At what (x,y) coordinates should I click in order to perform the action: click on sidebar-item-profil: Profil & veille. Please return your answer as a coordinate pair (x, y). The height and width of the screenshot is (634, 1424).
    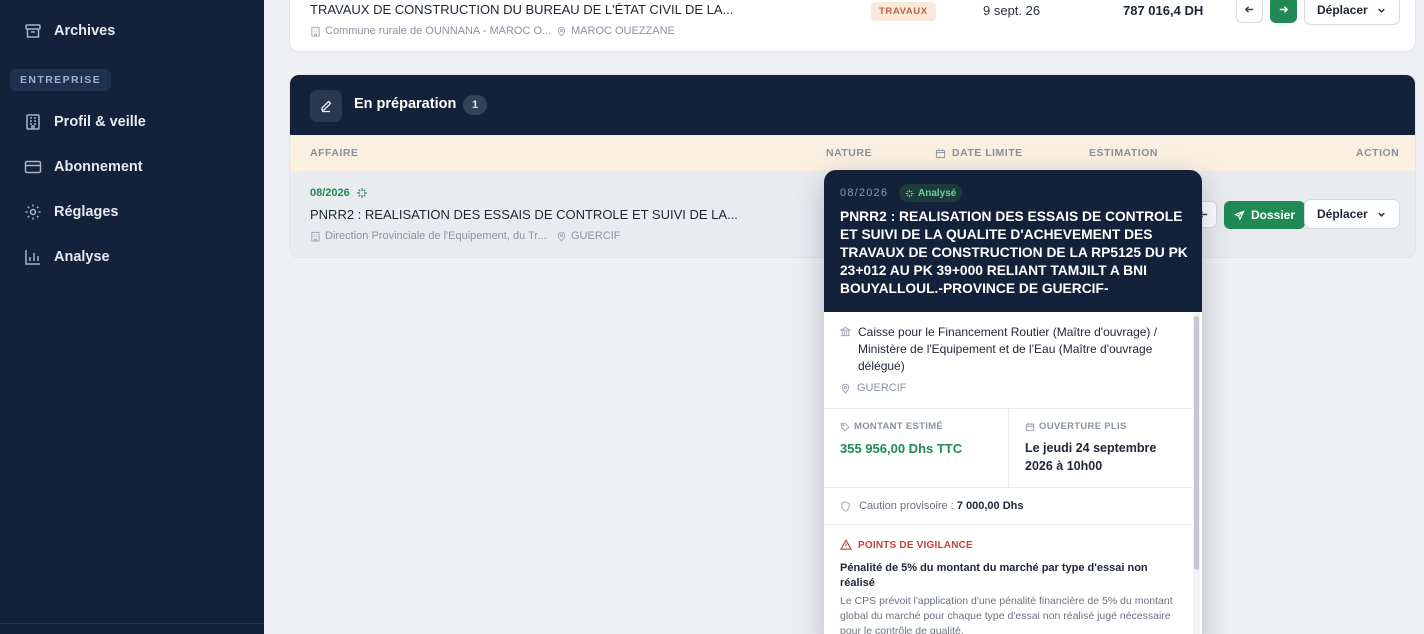
    Looking at the image, I should click on (85, 122).